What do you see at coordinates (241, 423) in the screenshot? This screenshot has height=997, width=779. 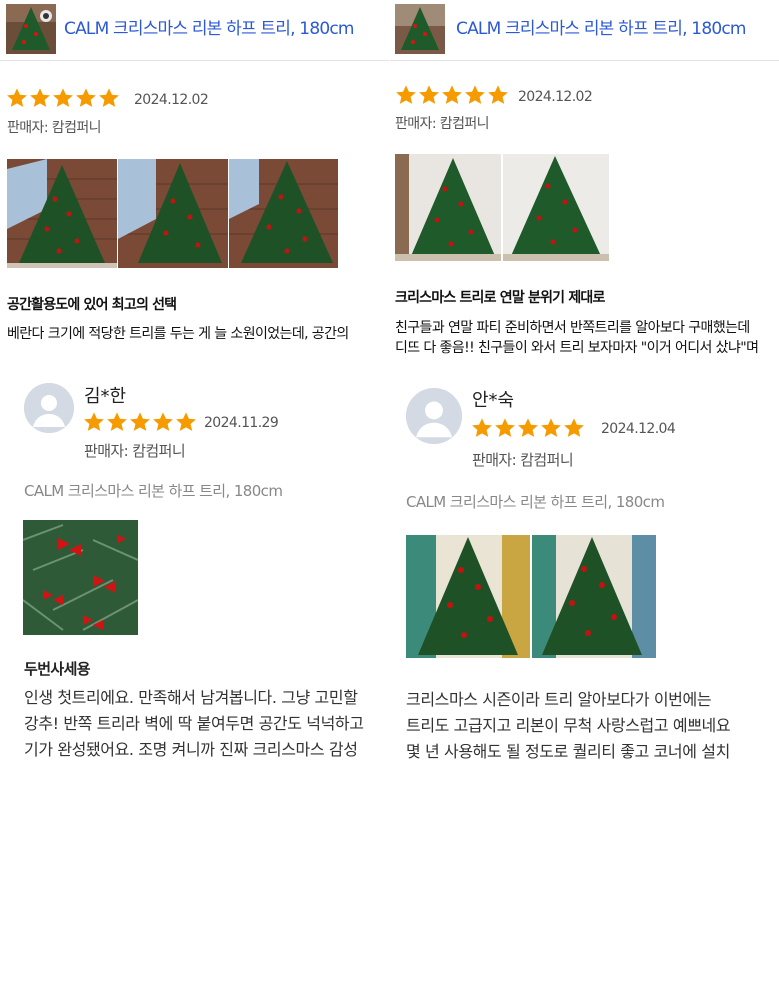 I see `review-date: 2024.11.29` at bounding box center [241, 423].